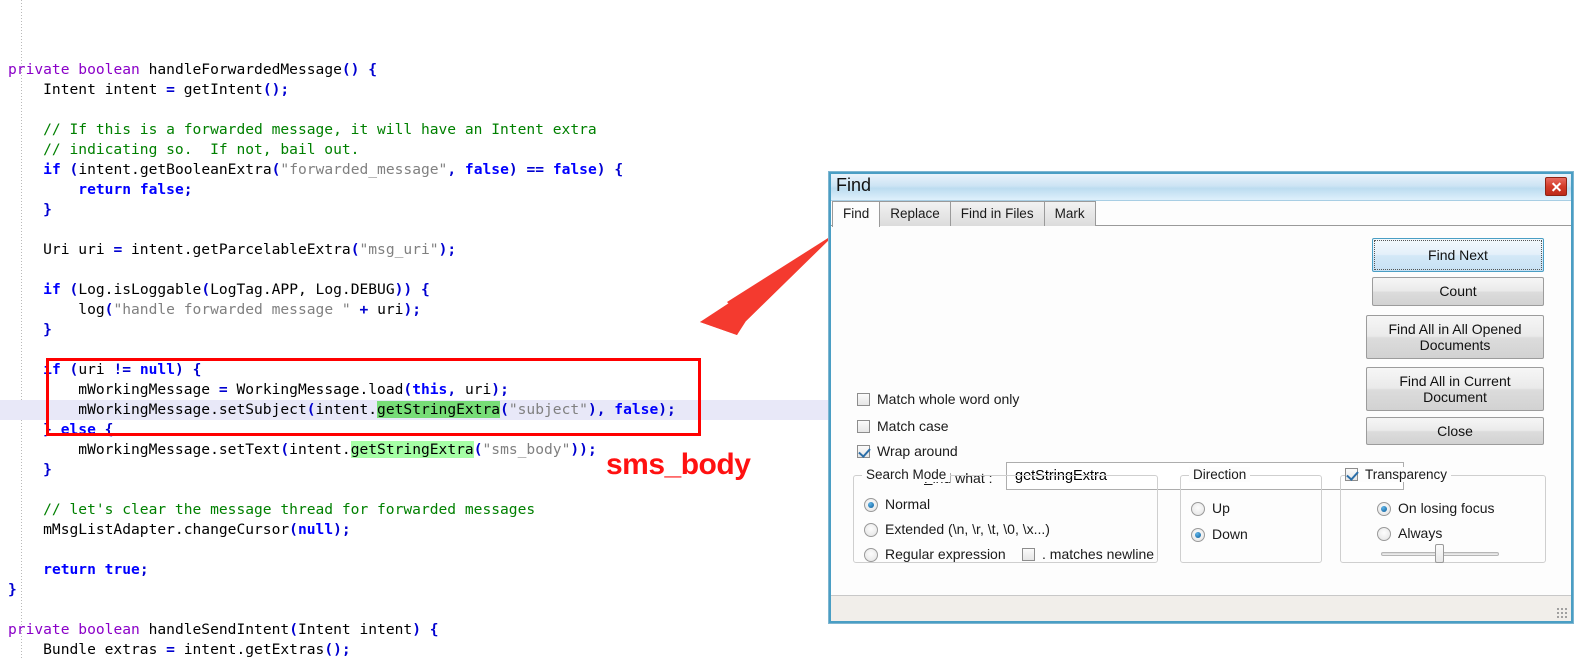  What do you see at coordinates (1201, 214) in the screenshot?
I see `dialog-tabs: Find Replace Find in Files Mark` at bounding box center [1201, 214].